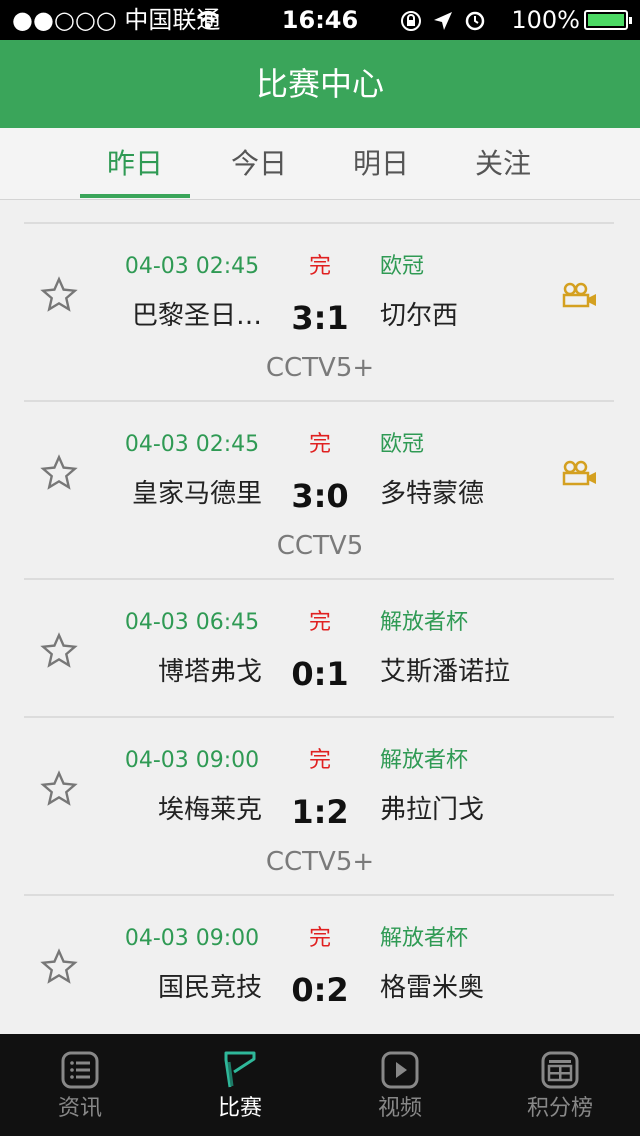  What do you see at coordinates (560, 1070) in the screenshot?
I see `standings-icon` at bounding box center [560, 1070].